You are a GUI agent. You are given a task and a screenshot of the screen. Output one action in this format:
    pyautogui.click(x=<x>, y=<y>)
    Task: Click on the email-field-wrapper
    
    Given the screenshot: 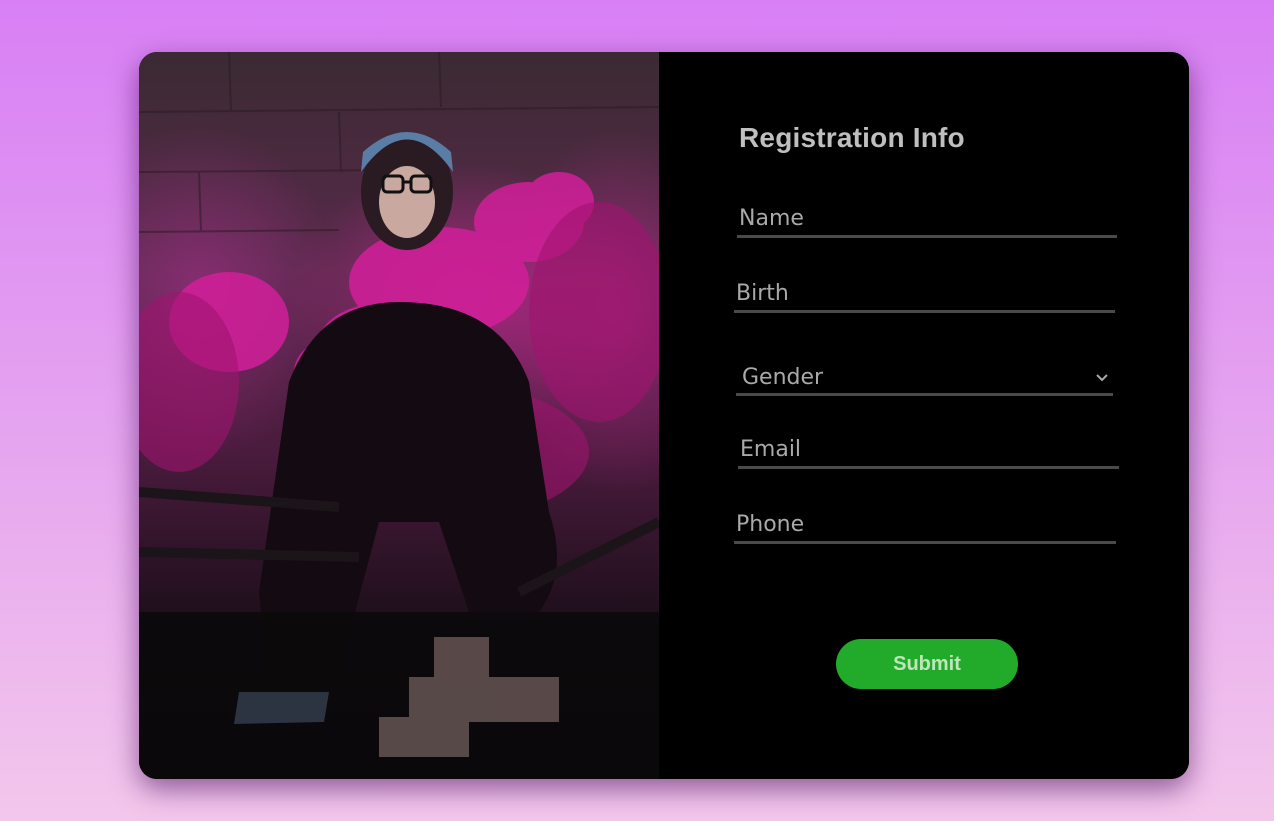 What is the action you would take?
    pyautogui.click(x=928, y=450)
    